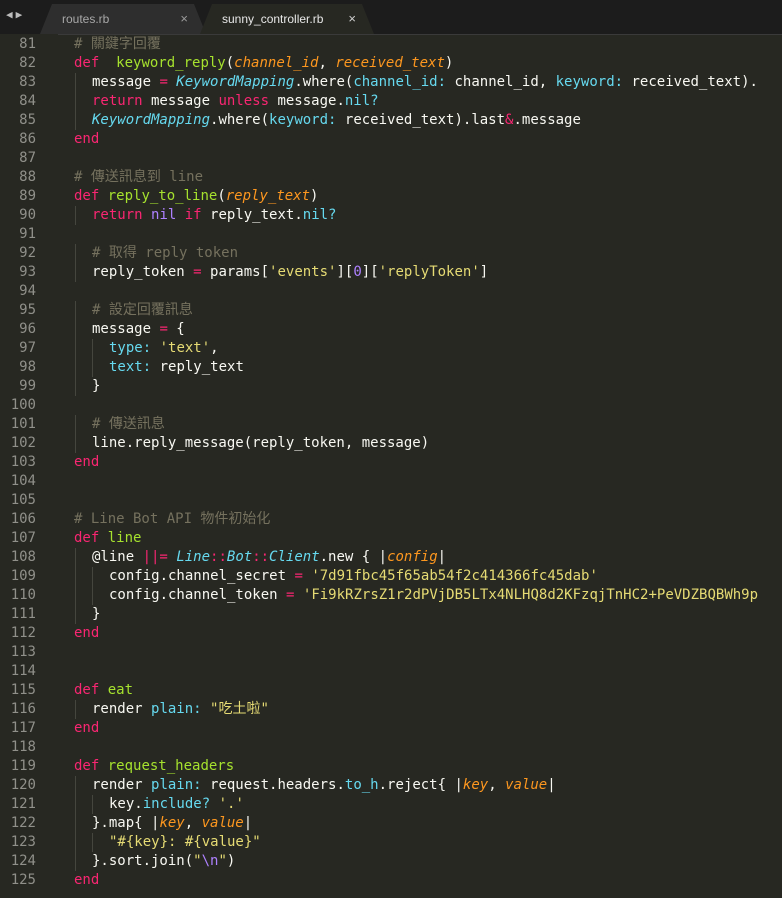  Describe the element at coordinates (287, 19) in the screenshot. I see `tab-sunny-controller: sunny_controller.rb ×` at that location.